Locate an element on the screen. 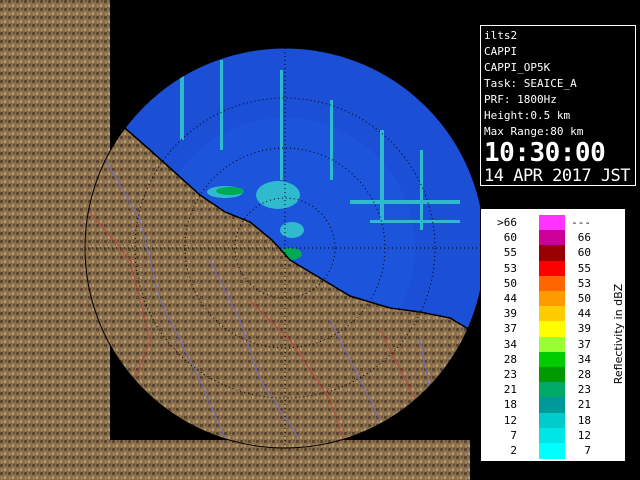 This screenshot has width=640, height=480. legend-lower-bound: 18 is located at coordinates (510, 405).